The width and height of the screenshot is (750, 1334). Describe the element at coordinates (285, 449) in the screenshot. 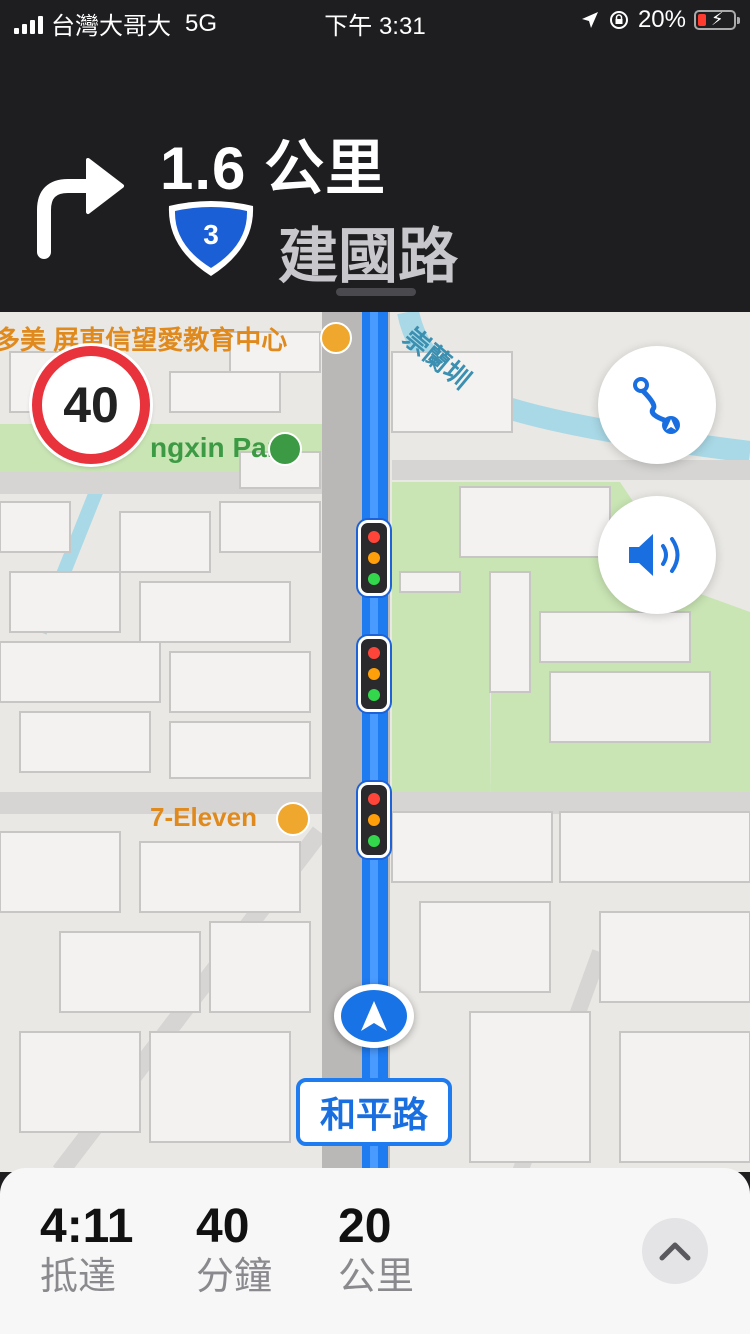

I see `park-tree-icon` at that location.